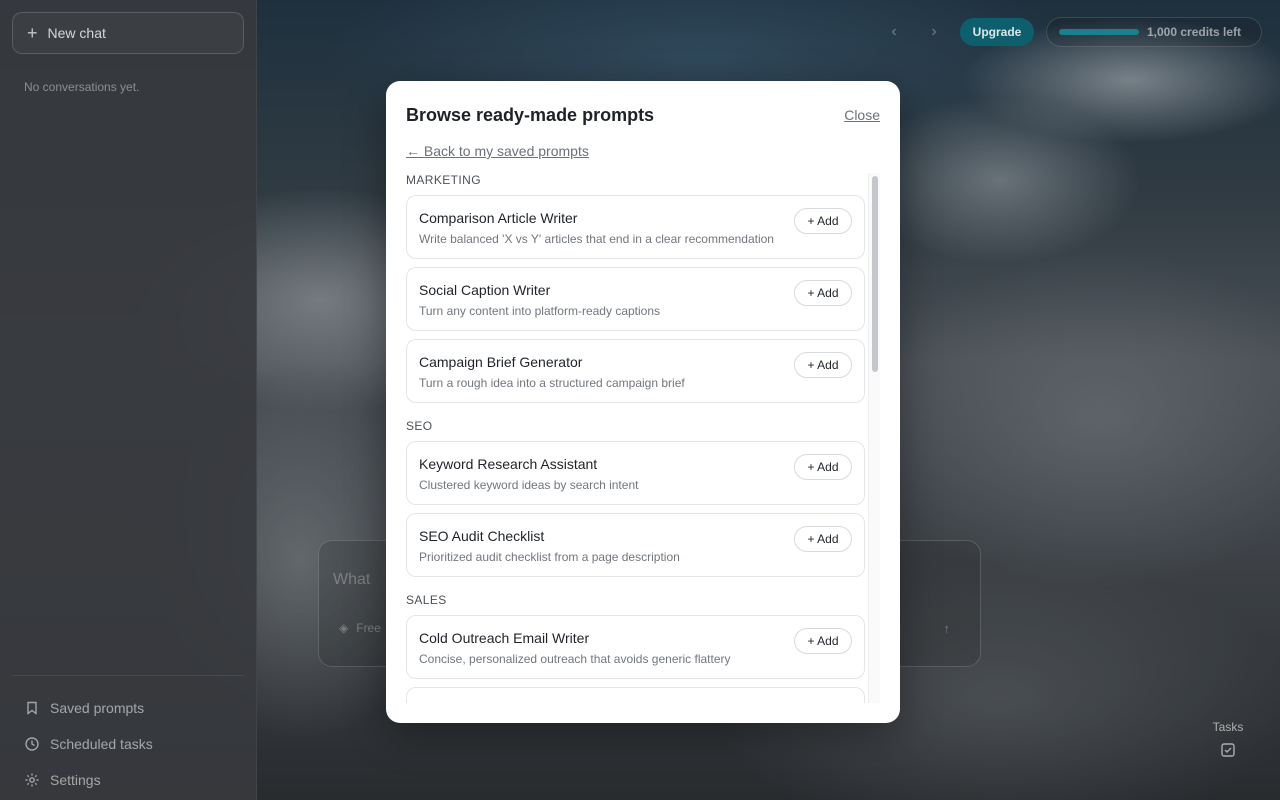  What do you see at coordinates (128, 675) in the screenshot?
I see `sidebar-divider` at bounding box center [128, 675].